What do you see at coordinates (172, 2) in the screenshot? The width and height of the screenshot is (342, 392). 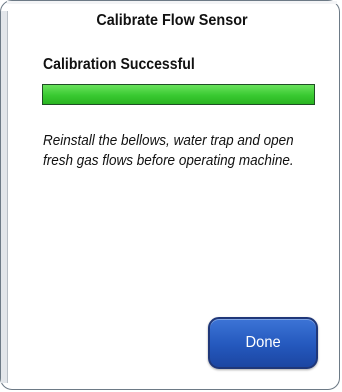 I see `dialog-top-frame` at bounding box center [172, 2].